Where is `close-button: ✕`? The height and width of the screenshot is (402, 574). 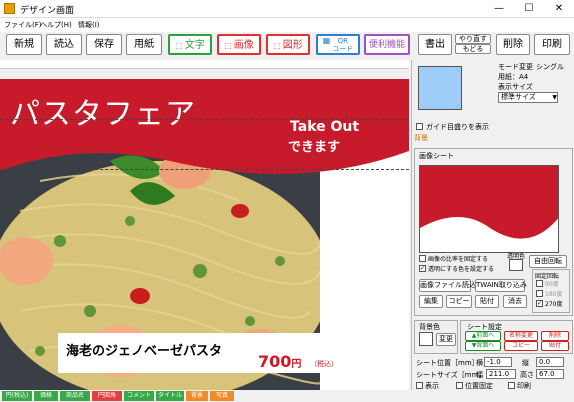
close-button: ✕ is located at coordinates (559, 9).